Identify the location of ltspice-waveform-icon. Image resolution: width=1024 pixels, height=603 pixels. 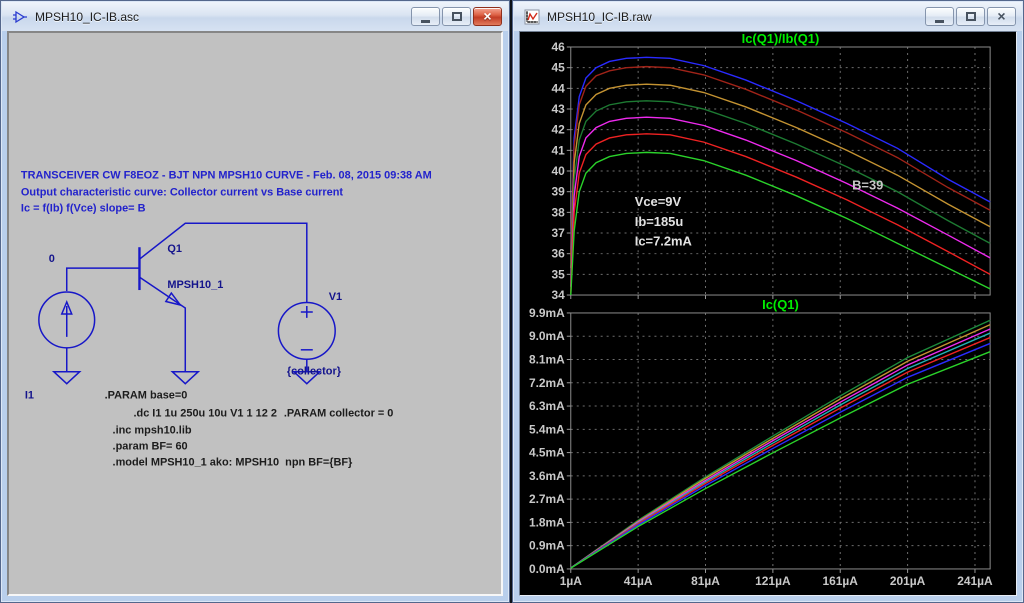
(532, 17).